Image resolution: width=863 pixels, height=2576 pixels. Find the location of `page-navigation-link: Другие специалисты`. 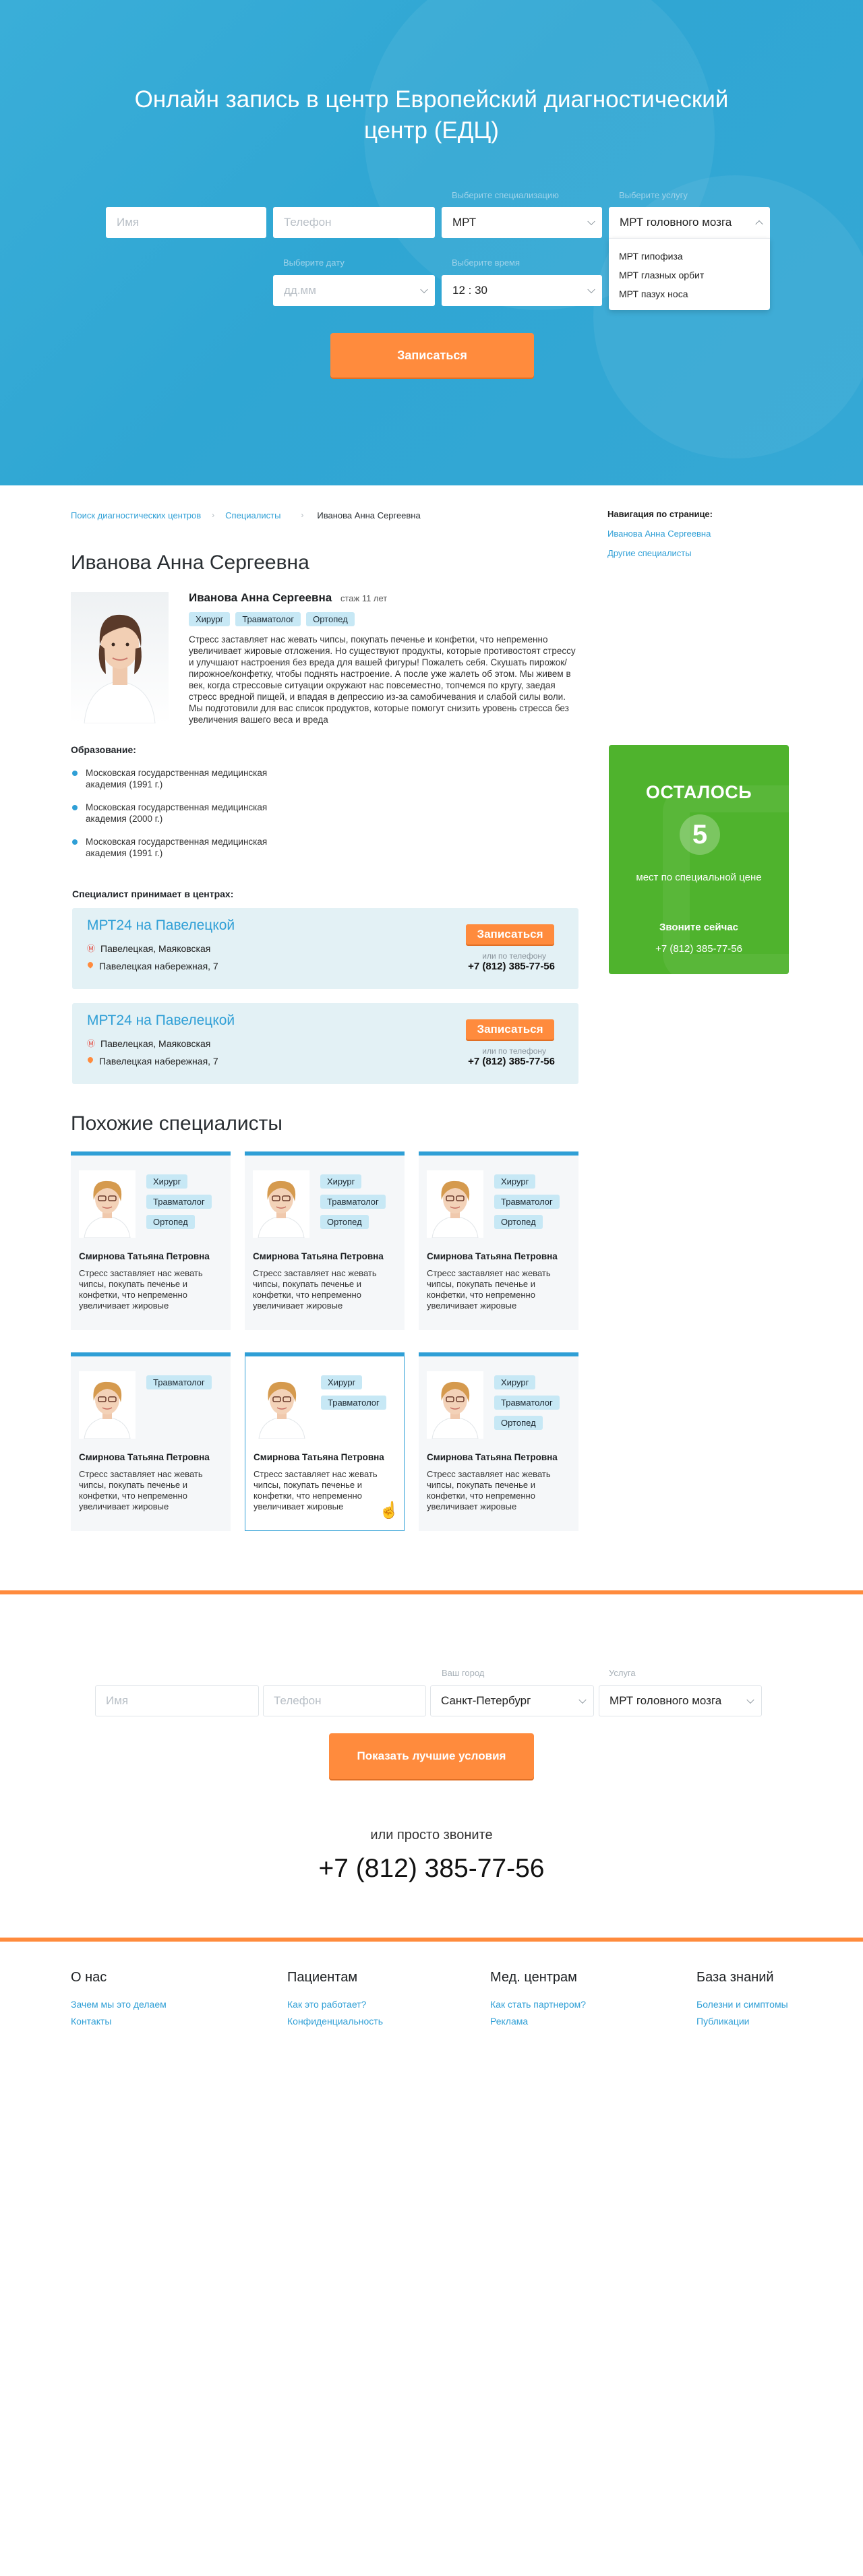

page-navigation-link: Другие специалисты is located at coordinates (660, 553).